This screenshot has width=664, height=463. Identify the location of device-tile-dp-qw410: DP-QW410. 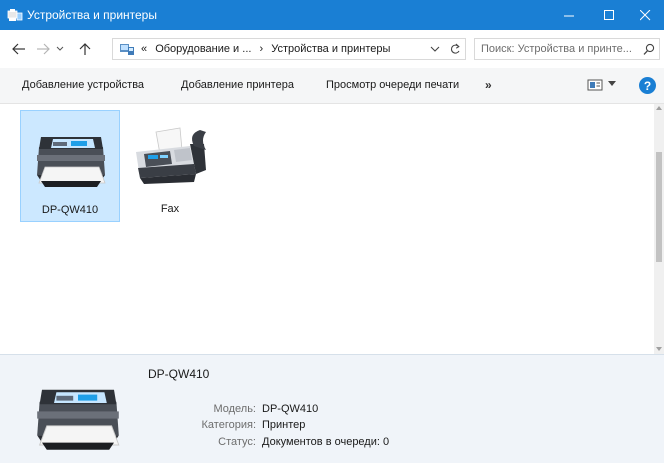
(70, 166).